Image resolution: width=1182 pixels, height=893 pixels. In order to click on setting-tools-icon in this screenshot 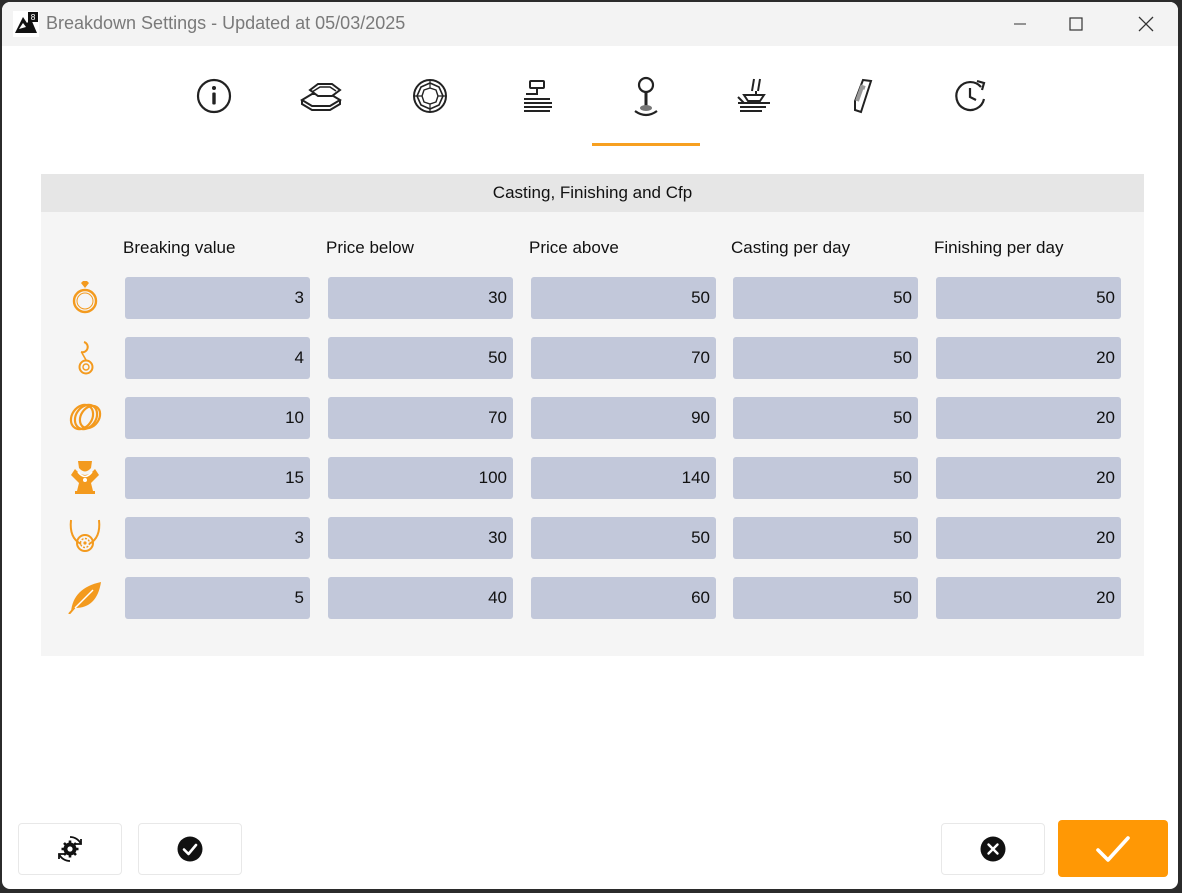, I will do `click(753, 95)`.